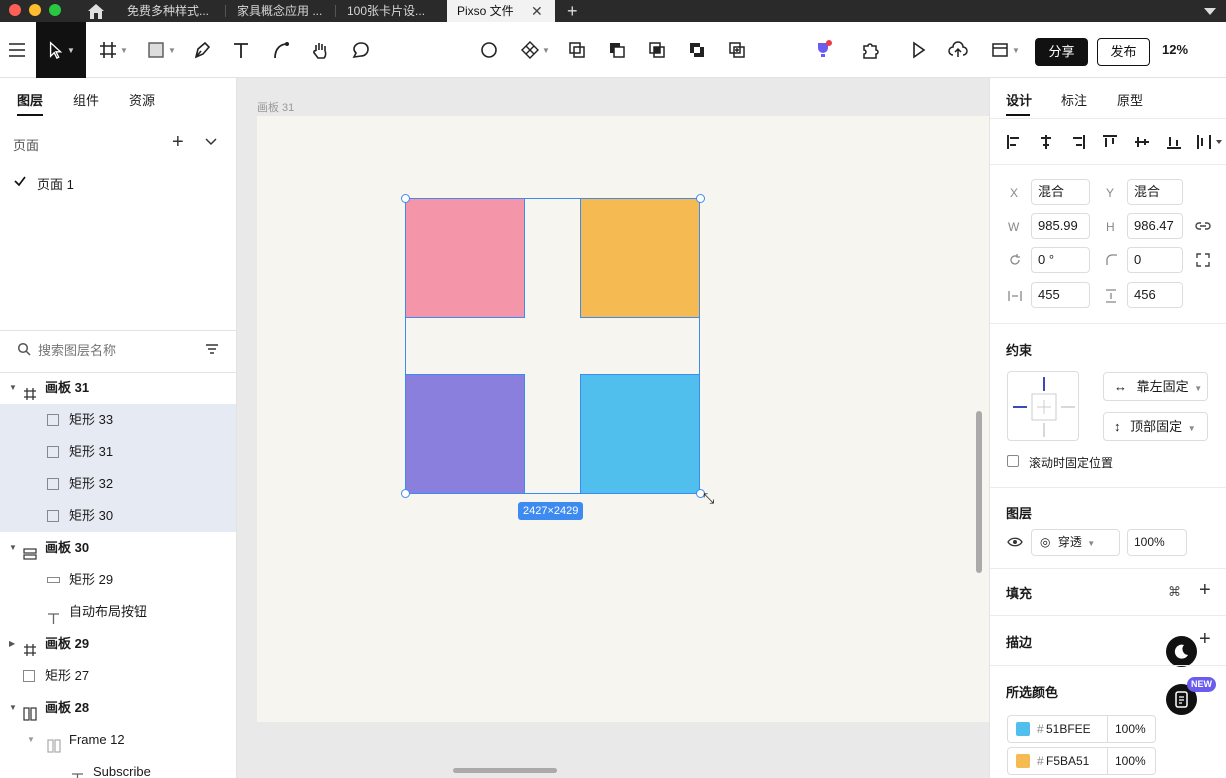 The width and height of the screenshot is (1226, 778). What do you see at coordinates (113, 50) in the screenshot?
I see `frame-tool-button: ▼` at bounding box center [113, 50].